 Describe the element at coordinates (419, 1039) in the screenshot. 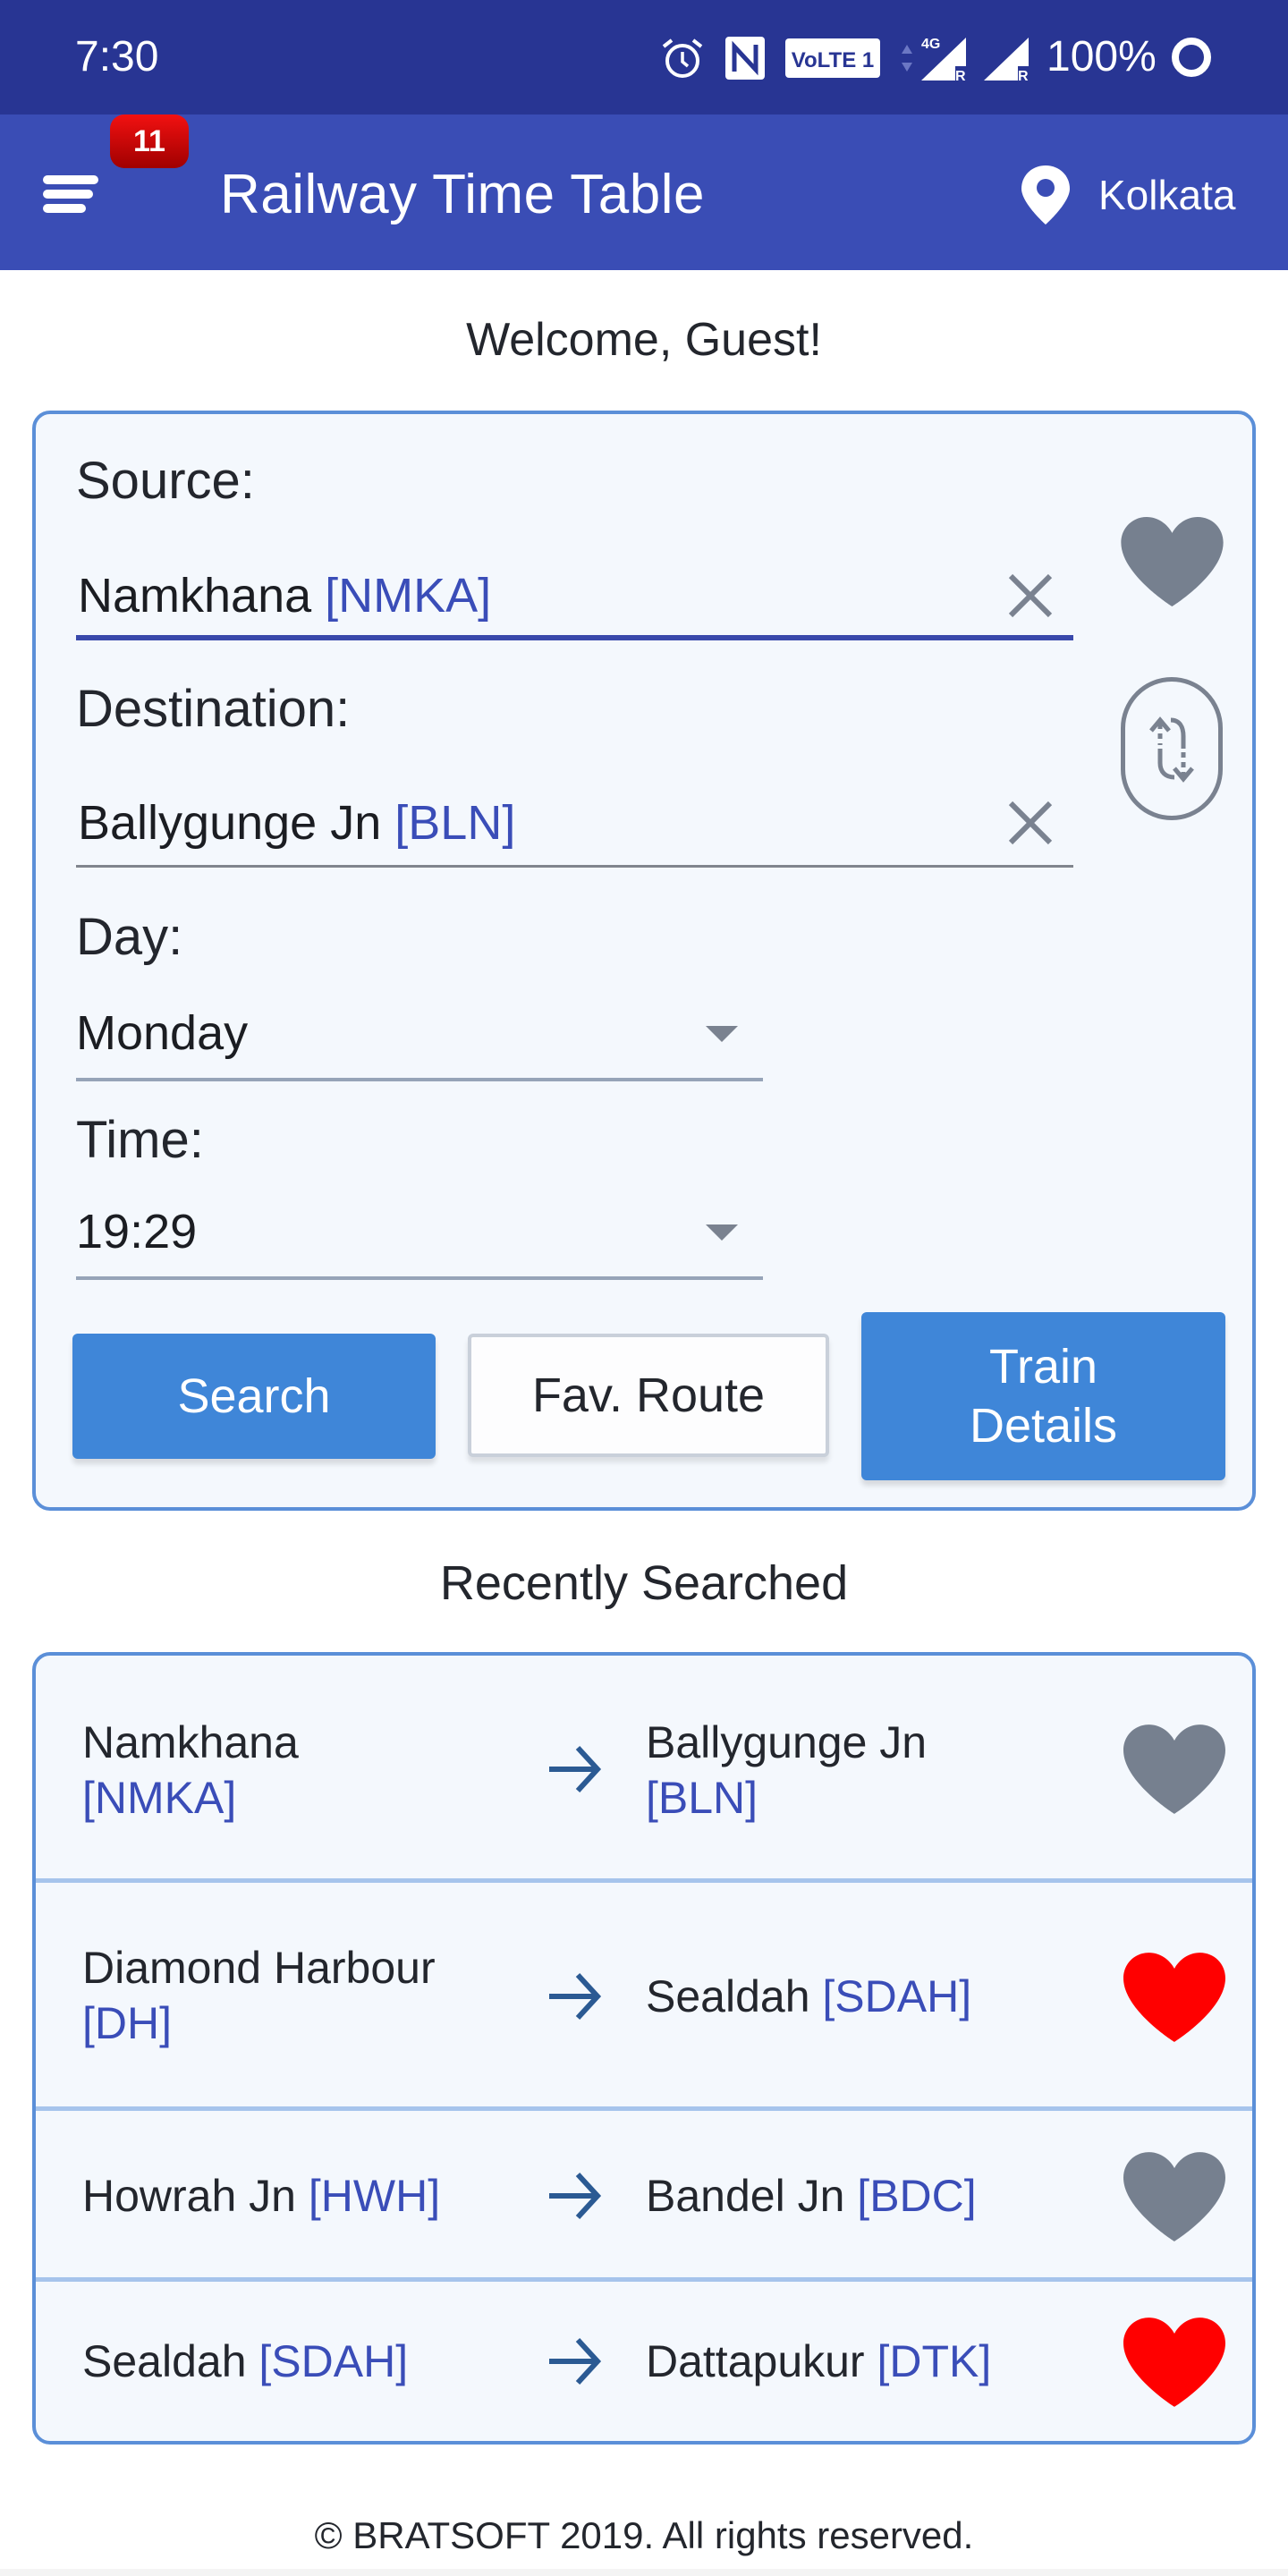

I see `day-select: Monday` at that location.